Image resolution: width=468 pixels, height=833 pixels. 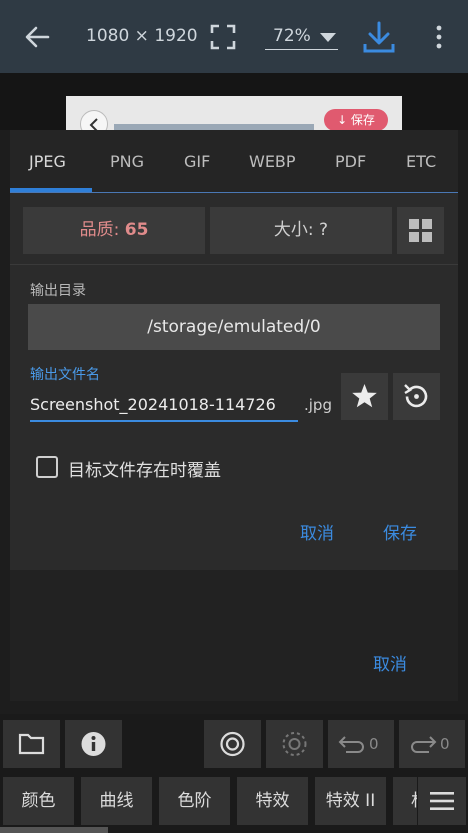 What do you see at coordinates (47, 467) in the screenshot?
I see `overwrite-checkbox` at bounding box center [47, 467].